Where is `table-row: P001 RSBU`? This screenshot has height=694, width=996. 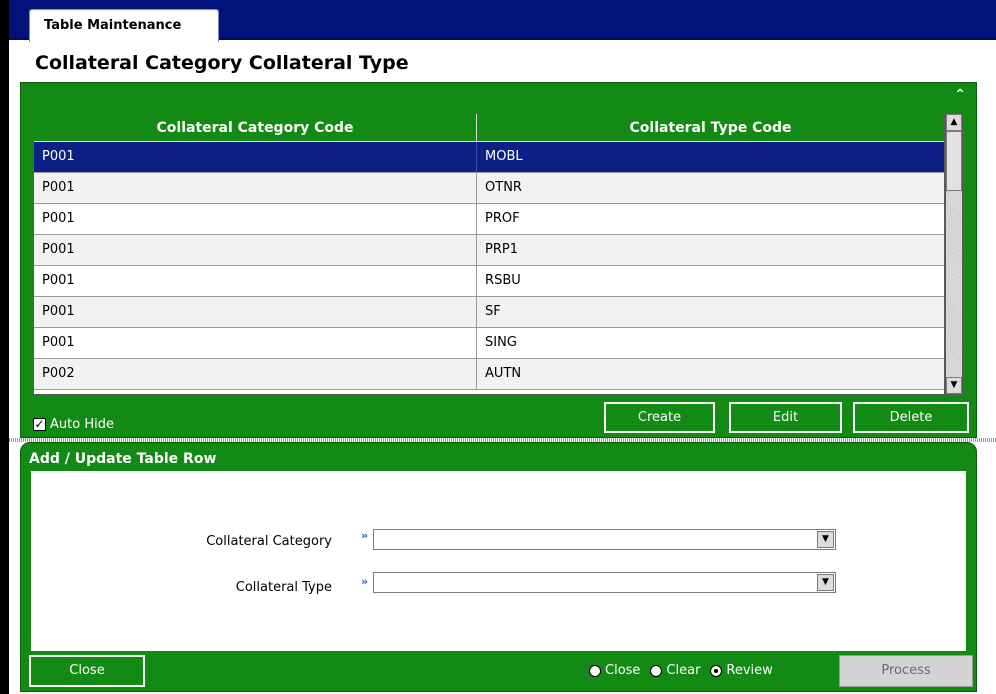
table-row: P001 RSBU is located at coordinates (489, 281).